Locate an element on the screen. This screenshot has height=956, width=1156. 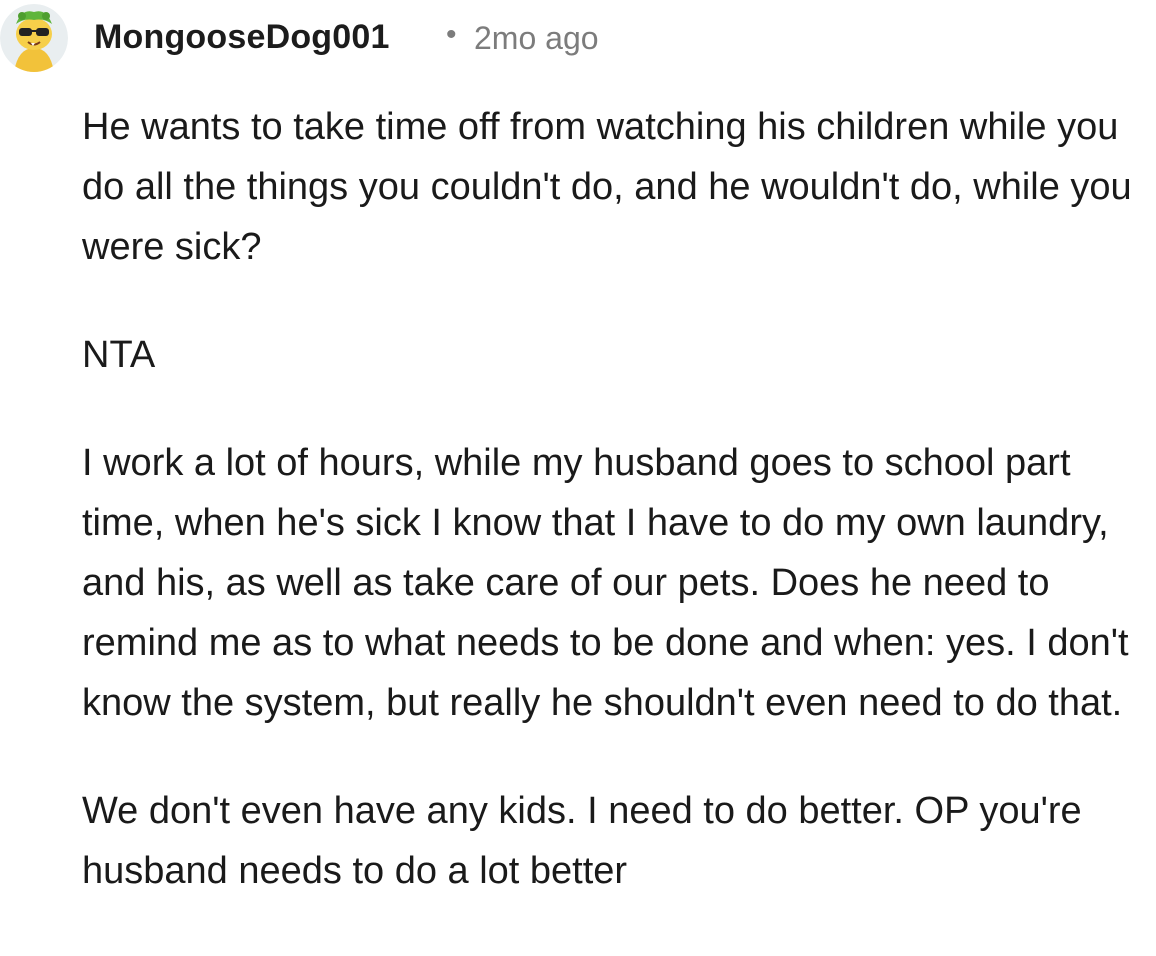
cartoon-avatar-icon is located at coordinates (34, 38).